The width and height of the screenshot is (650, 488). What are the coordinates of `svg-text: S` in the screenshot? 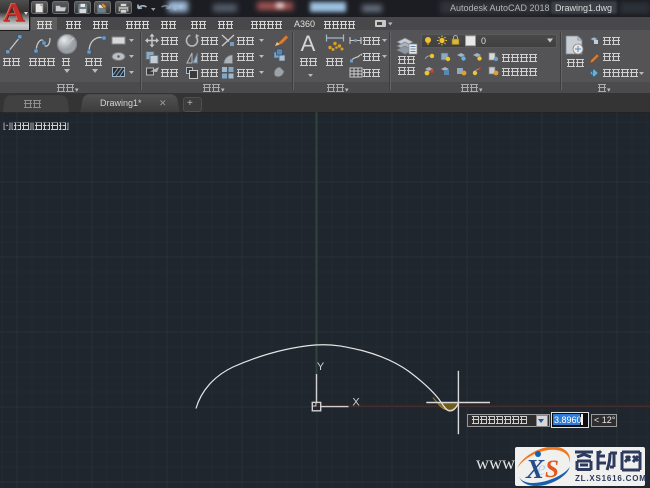 It's located at (552, 469).